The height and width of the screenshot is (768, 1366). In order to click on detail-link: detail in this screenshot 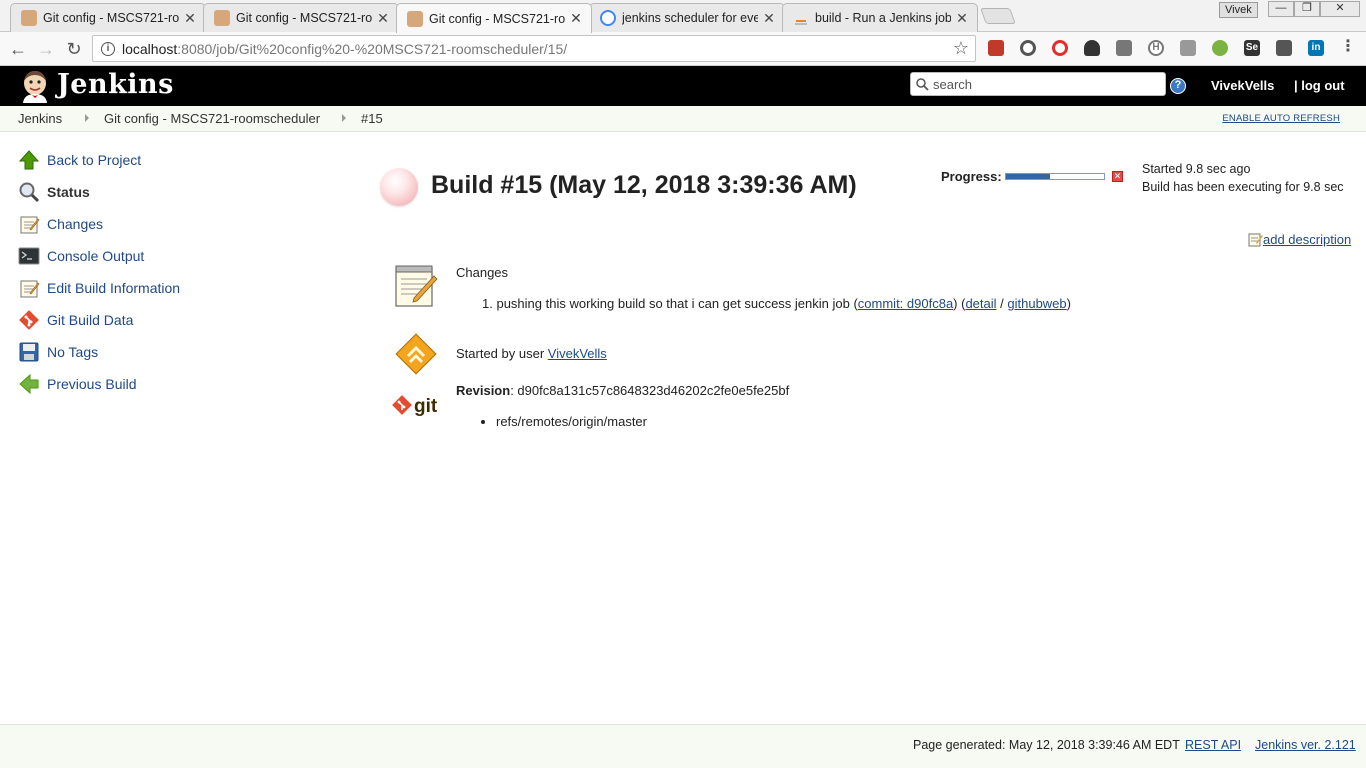, I will do `click(980, 303)`.